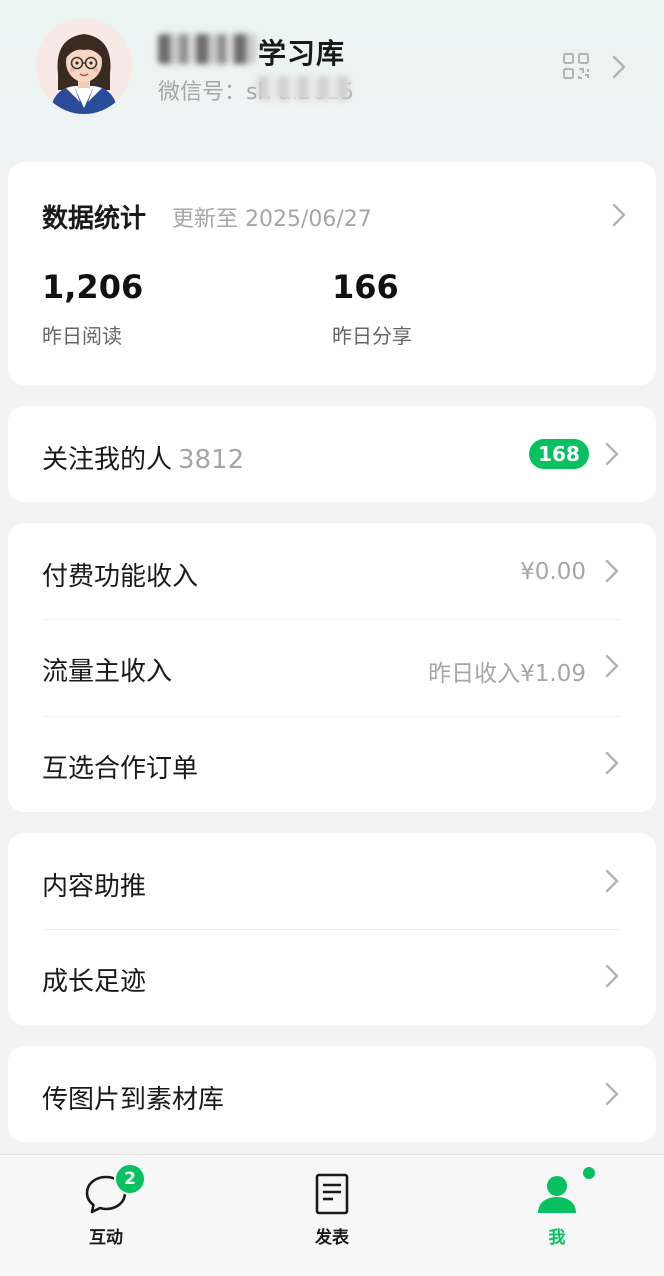 This screenshot has height=1276, width=664. I want to click on profile-header: 学习库 微信号：sh ai2015, so click(332, 75).